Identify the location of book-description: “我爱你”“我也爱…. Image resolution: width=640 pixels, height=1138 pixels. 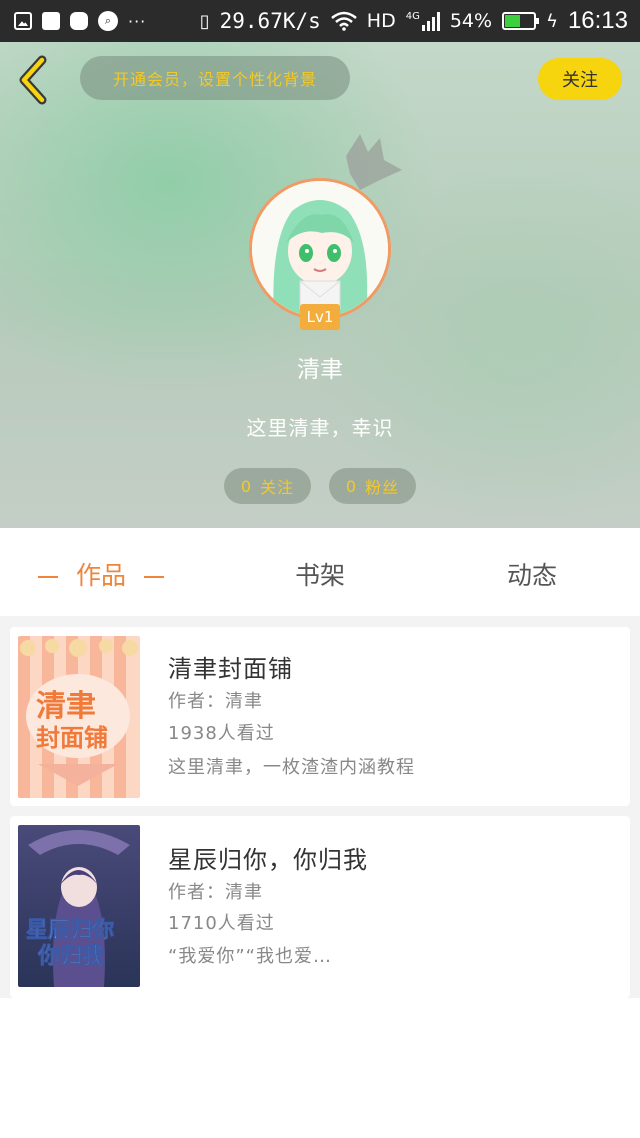
(250, 956).